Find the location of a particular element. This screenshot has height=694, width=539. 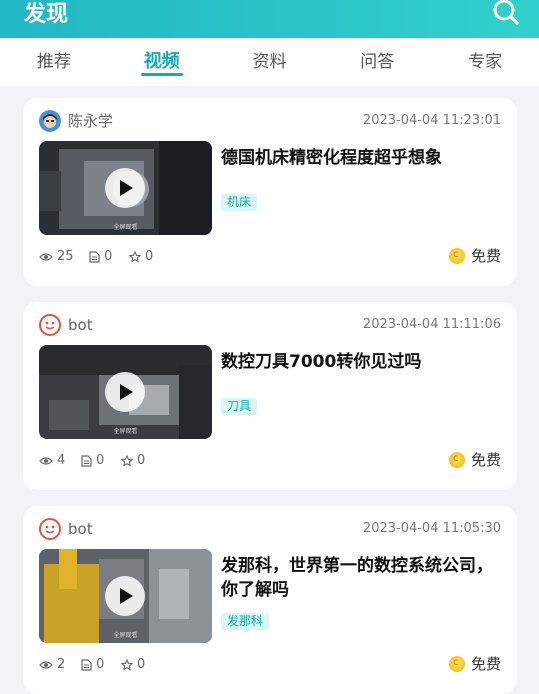

author-name: 陈永学 is located at coordinates (90, 121).